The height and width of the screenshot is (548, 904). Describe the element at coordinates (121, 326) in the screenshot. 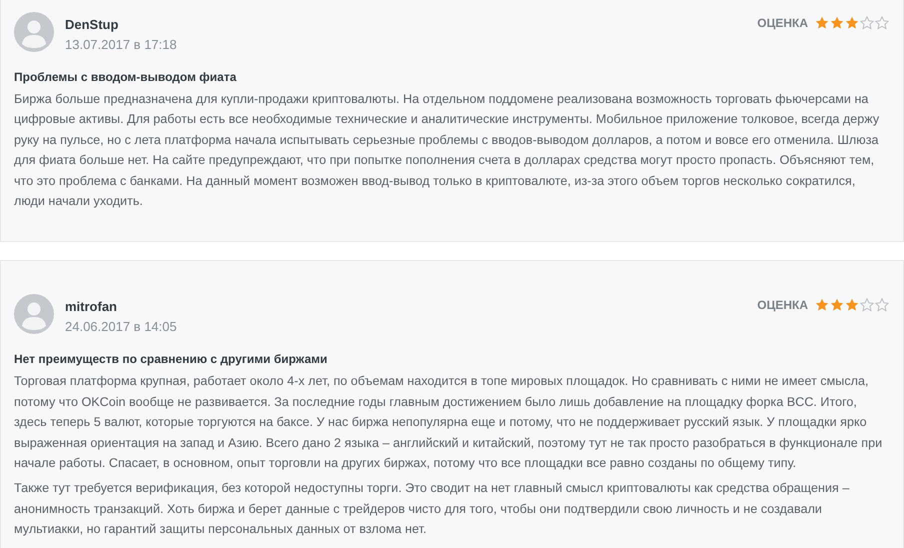

I see `review-date: 24.06.2017 в 14:05` at that location.